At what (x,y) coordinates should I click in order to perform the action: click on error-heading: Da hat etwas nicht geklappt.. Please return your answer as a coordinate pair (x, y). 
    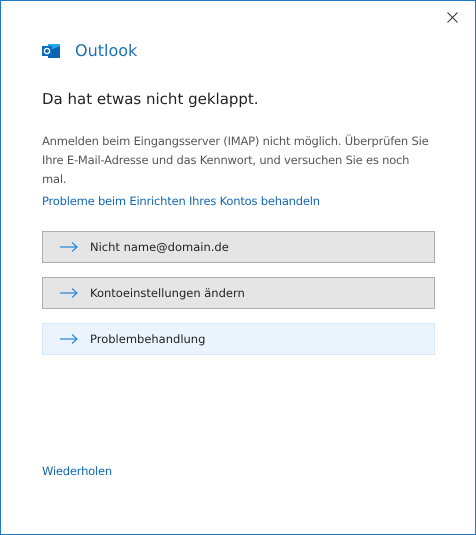
    Looking at the image, I should click on (151, 99).